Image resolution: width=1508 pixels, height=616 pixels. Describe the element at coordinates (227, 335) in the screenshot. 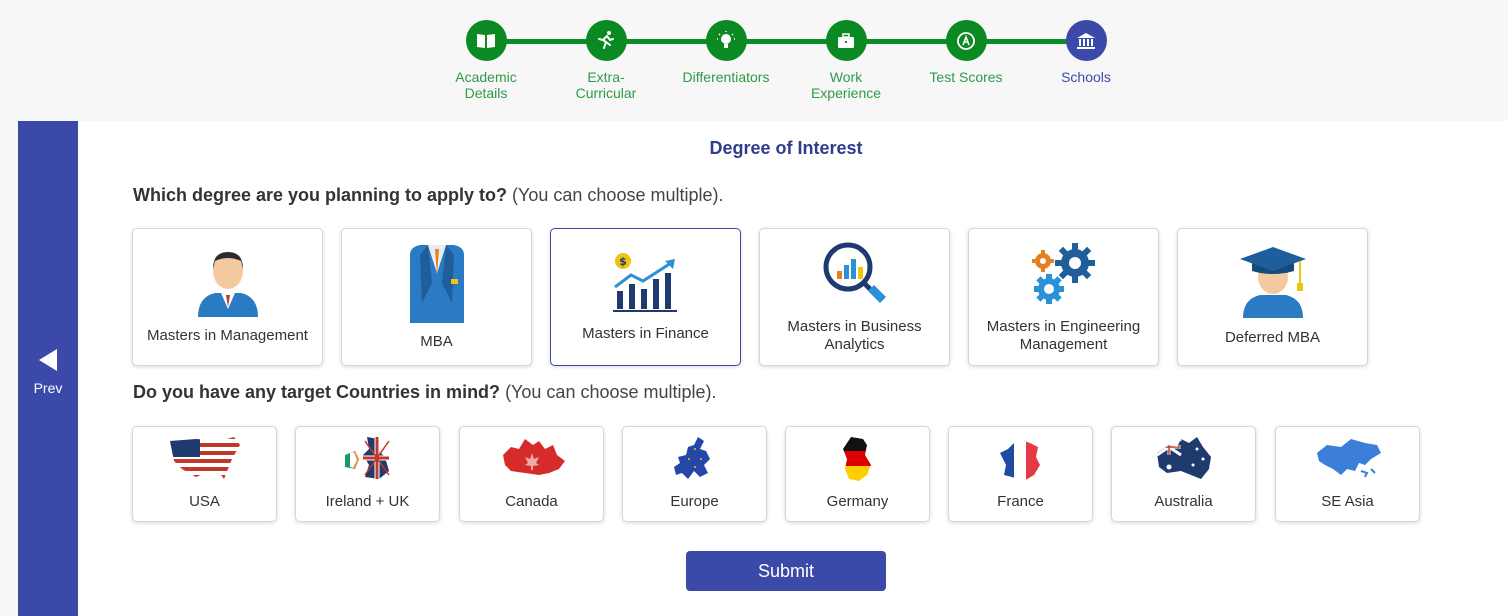

I see `degree-label: Masters in Management` at that location.